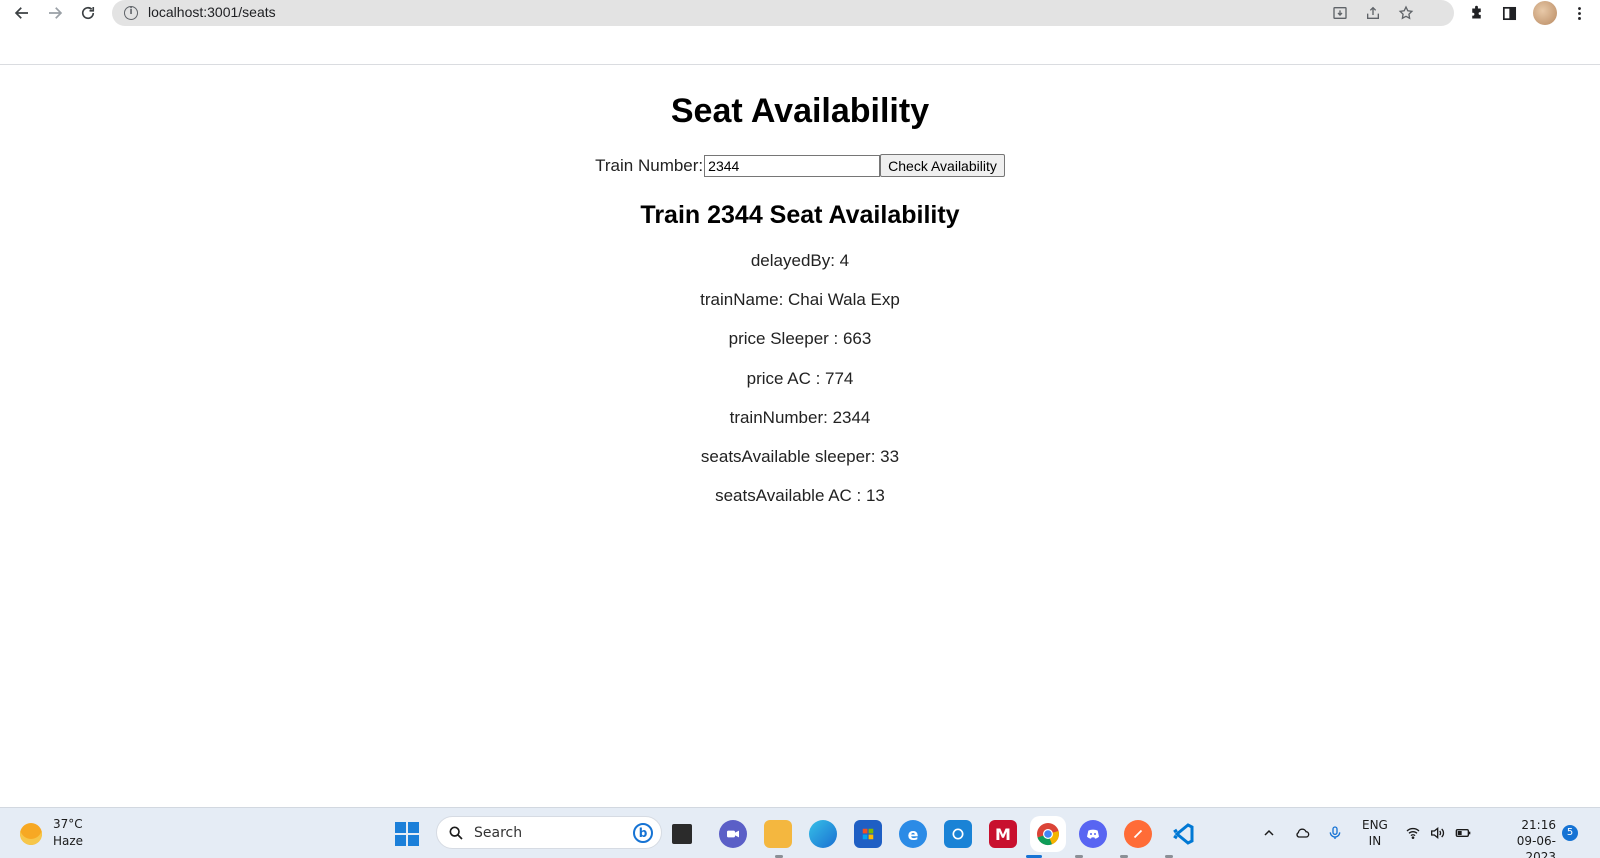  What do you see at coordinates (942, 165) in the screenshot?
I see `check-availability-button: Check Availability` at bounding box center [942, 165].